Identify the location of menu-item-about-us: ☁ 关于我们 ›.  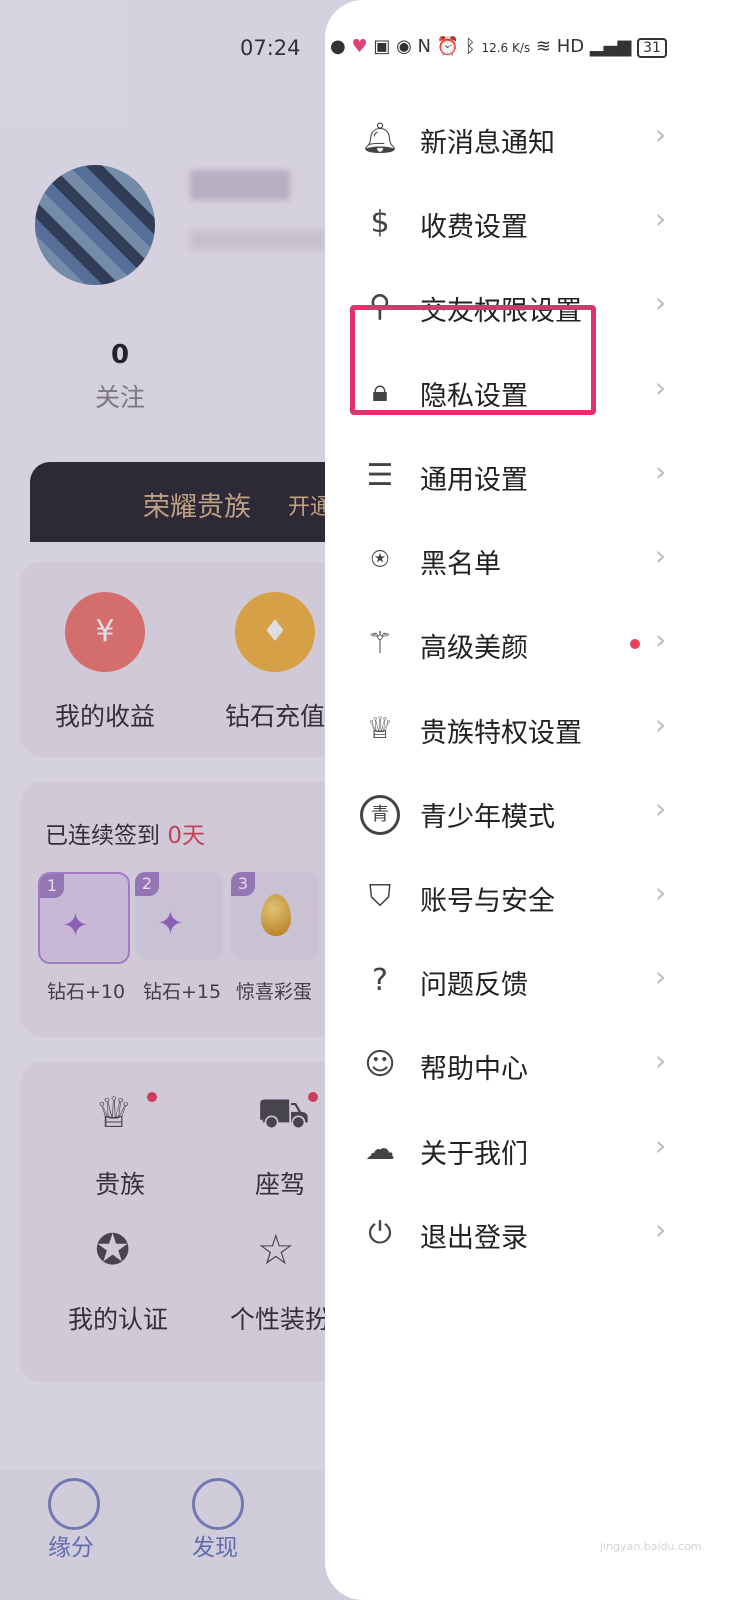
(520, 1150).